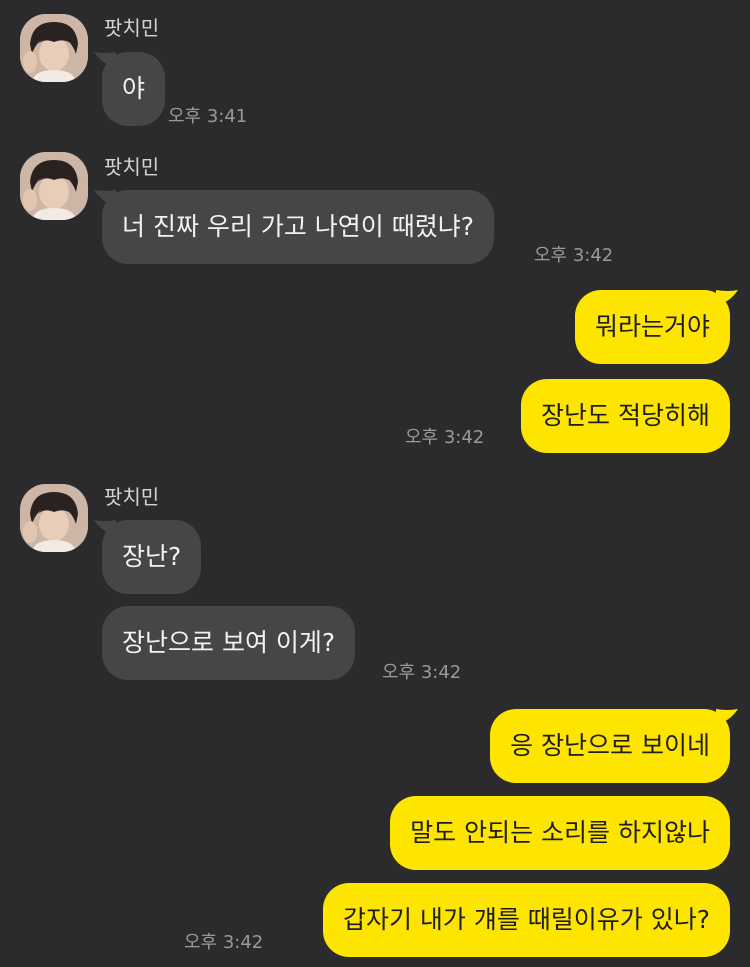  I want to click on incoming-message: 장난?, so click(152, 557).